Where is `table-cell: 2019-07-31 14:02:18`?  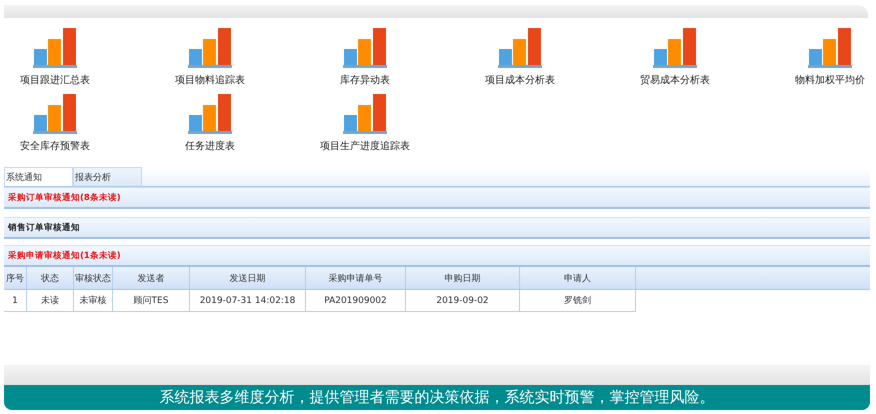
table-cell: 2019-07-31 14:02:18 is located at coordinates (248, 301).